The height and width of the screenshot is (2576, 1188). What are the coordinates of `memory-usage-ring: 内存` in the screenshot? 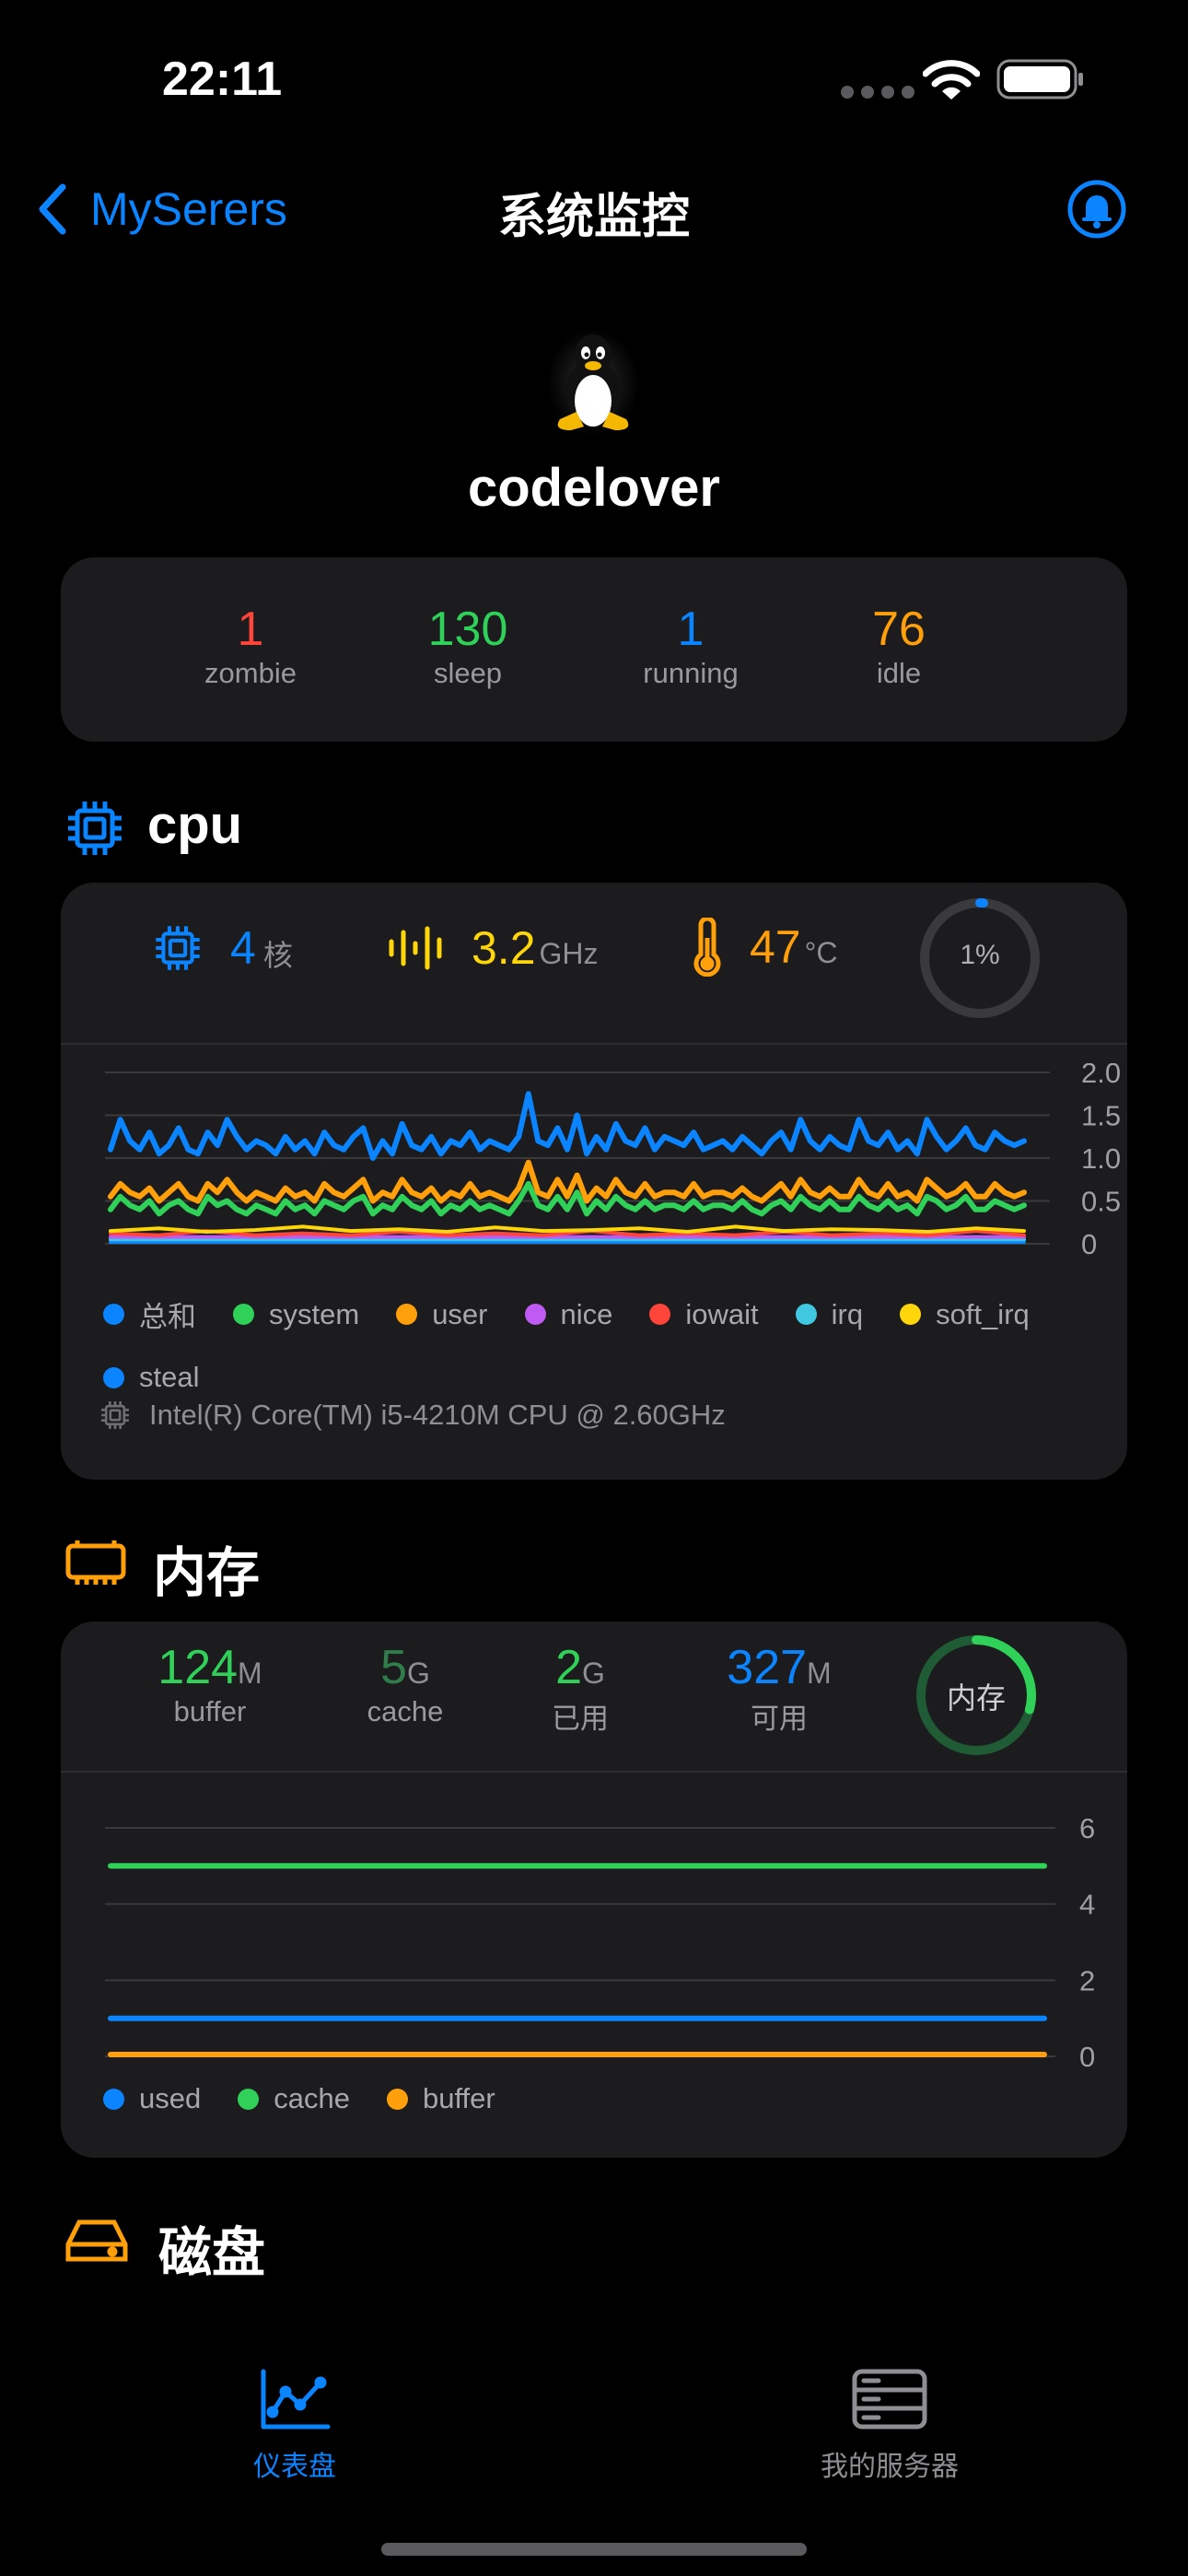 It's located at (976, 1695).